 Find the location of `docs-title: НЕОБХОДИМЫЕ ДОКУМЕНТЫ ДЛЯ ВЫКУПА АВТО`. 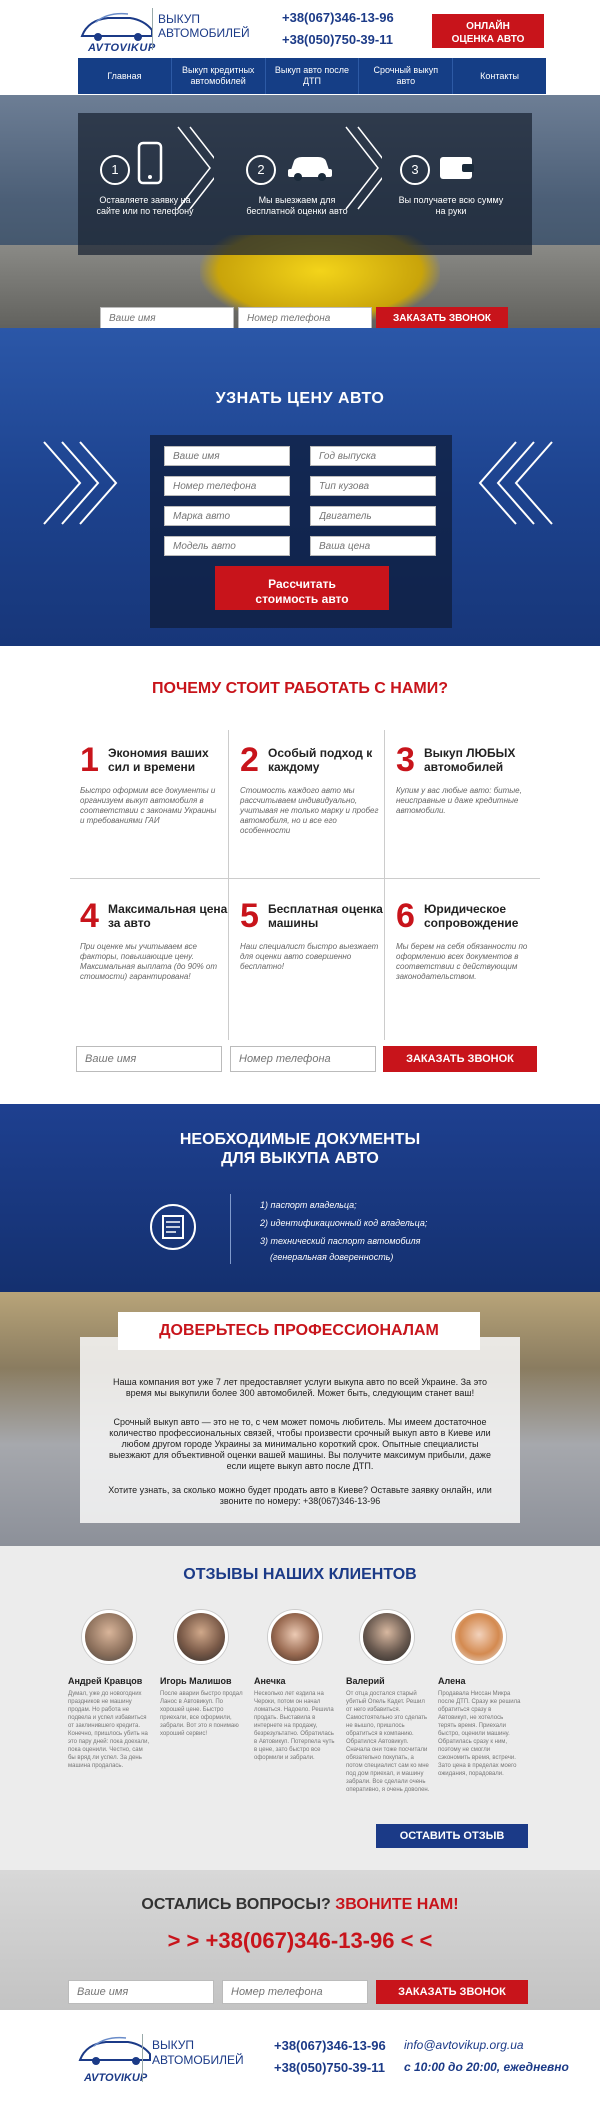

docs-title: НЕОБХОДИМЫЕ ДОКУМЕНТЫ ДЛЯ ВЫКУПА АВТО is located at coordinates (300, 1149).